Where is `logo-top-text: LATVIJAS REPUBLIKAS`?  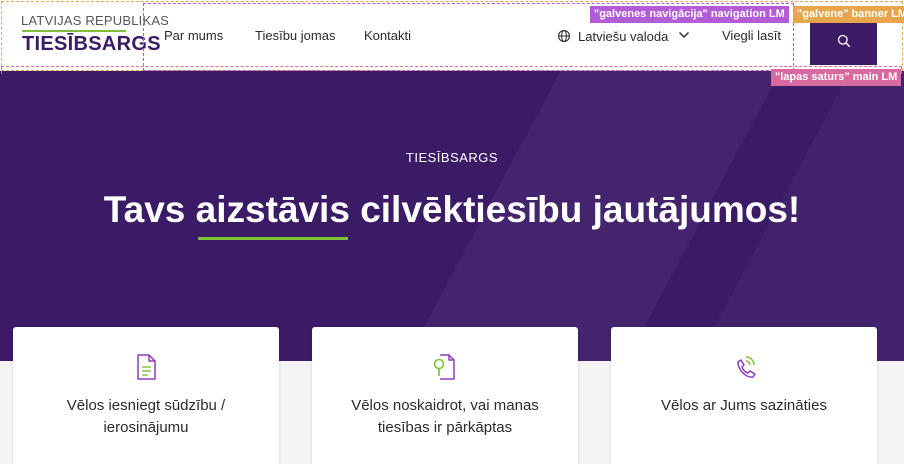
logo-top-text: LATVIJAS REPUBLIKAS is located at coordinates (95, 20).